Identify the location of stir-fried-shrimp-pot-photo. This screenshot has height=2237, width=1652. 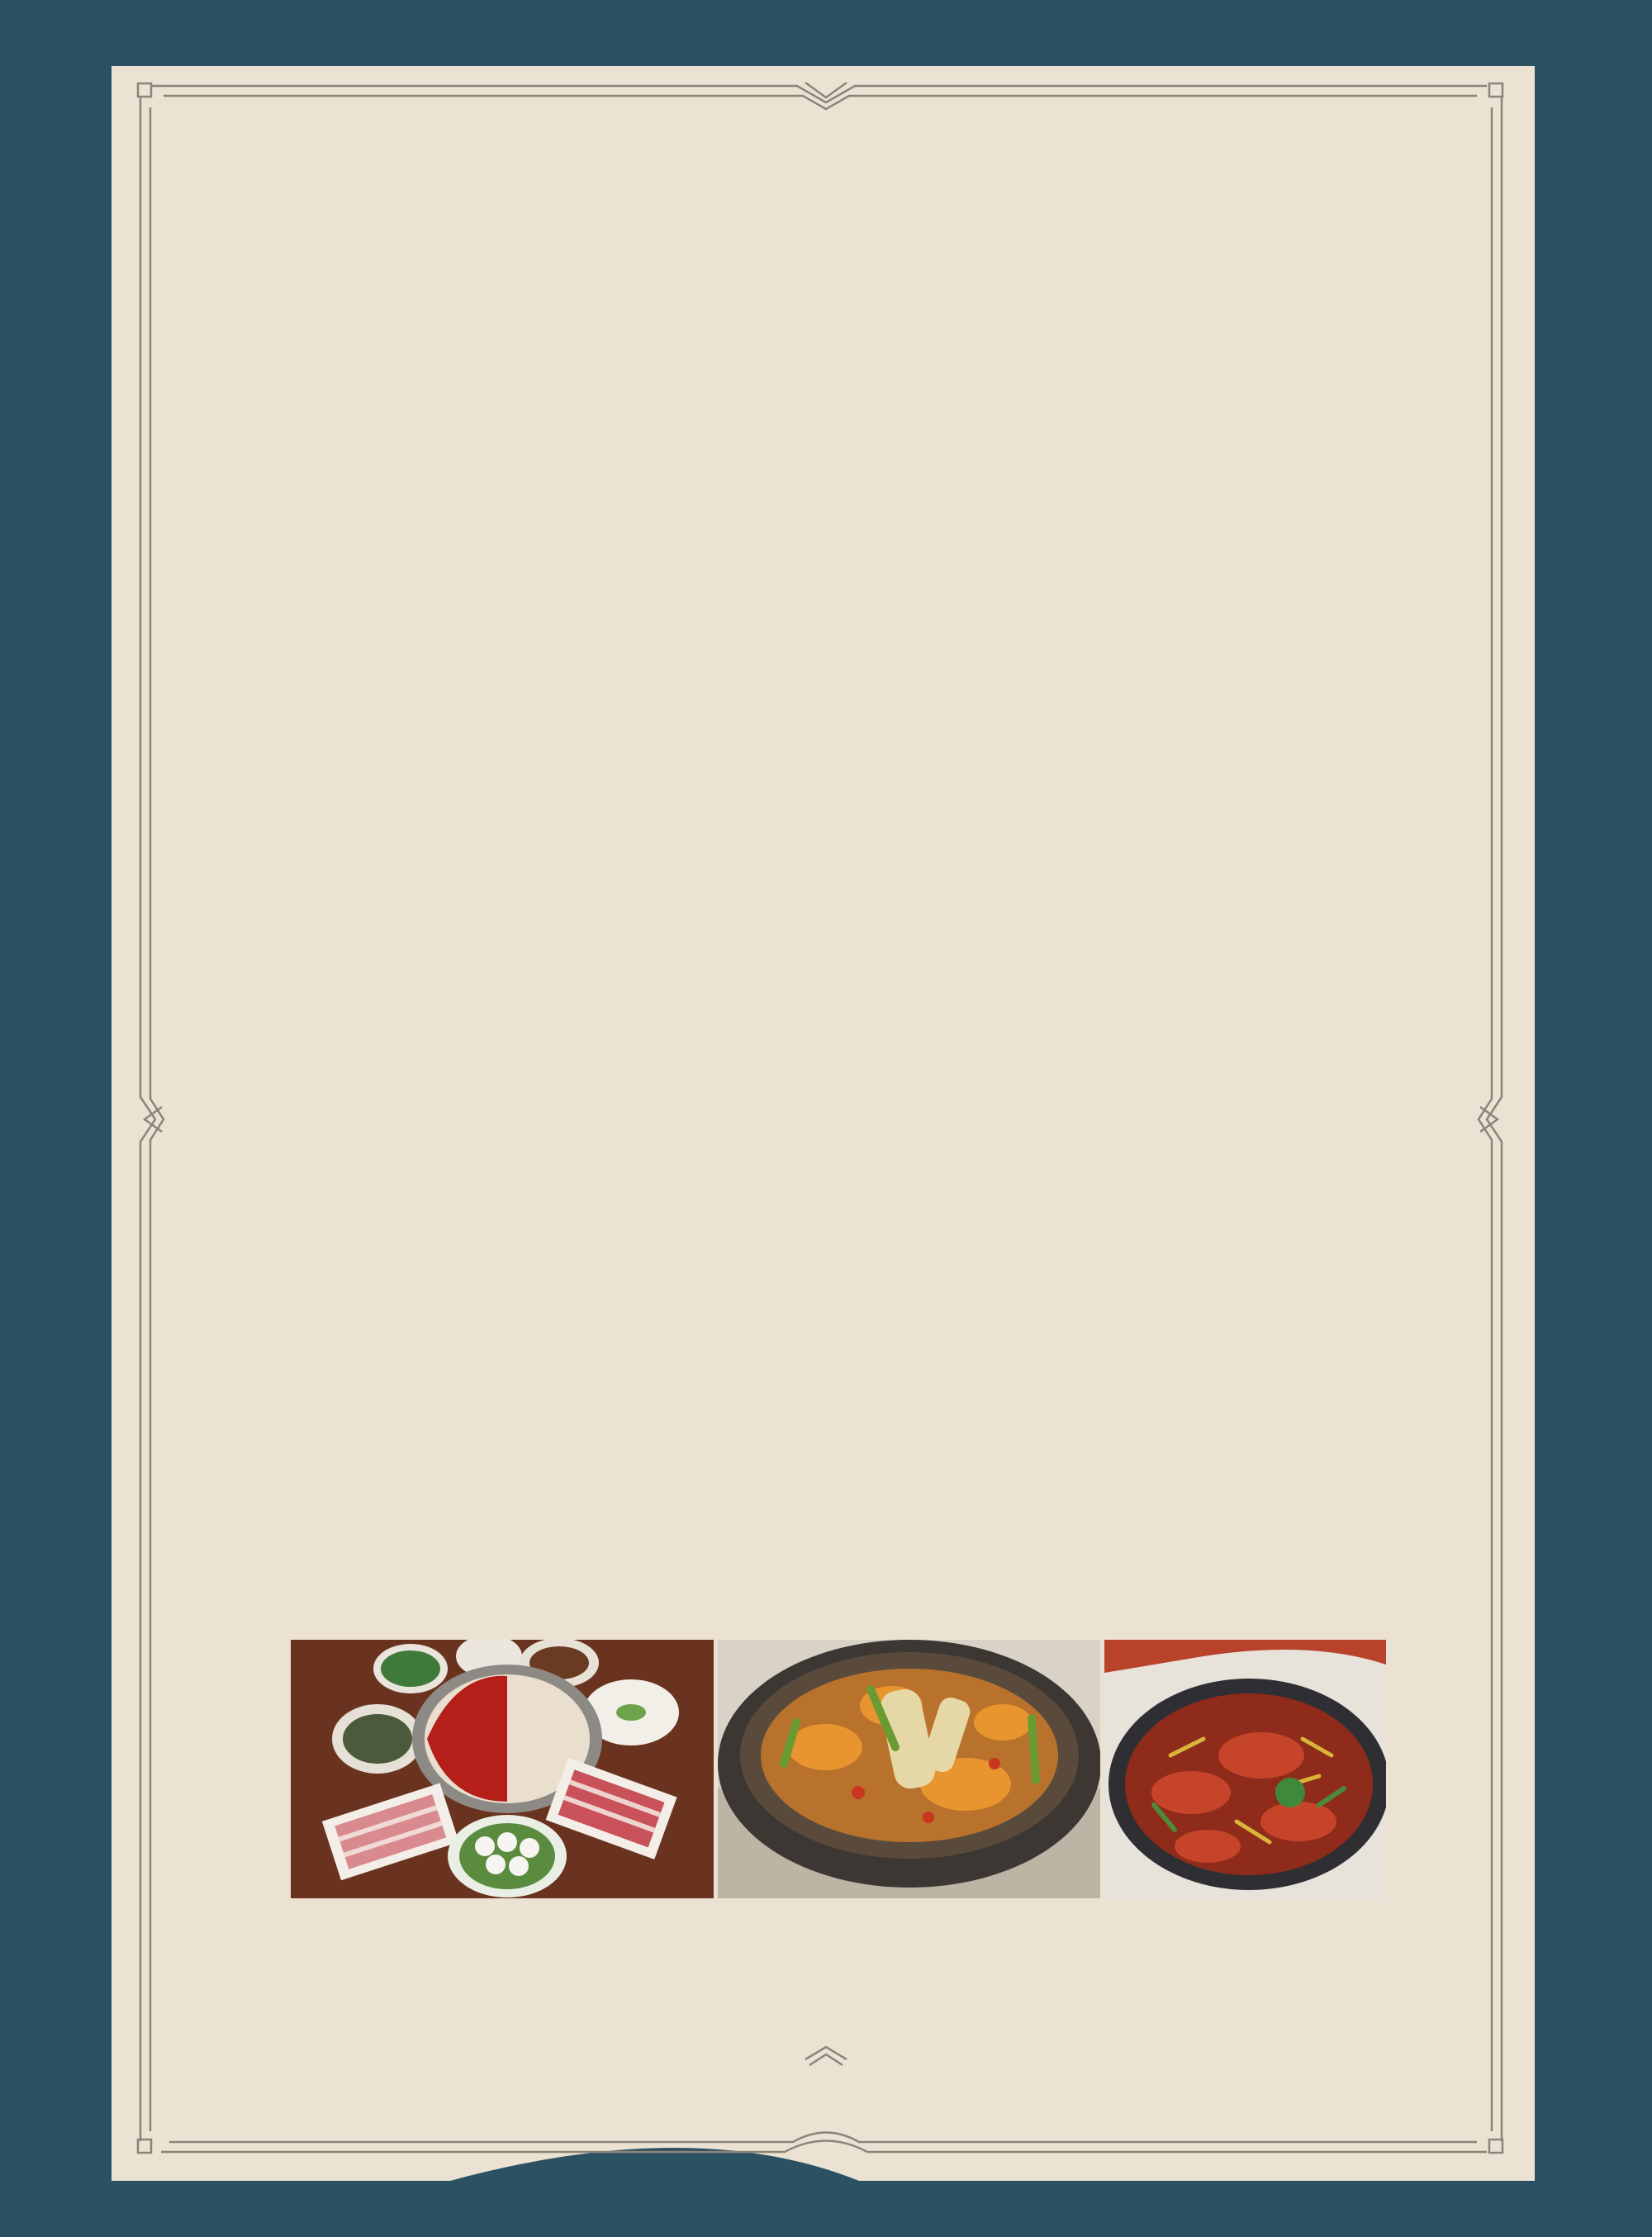
(909, 1769).